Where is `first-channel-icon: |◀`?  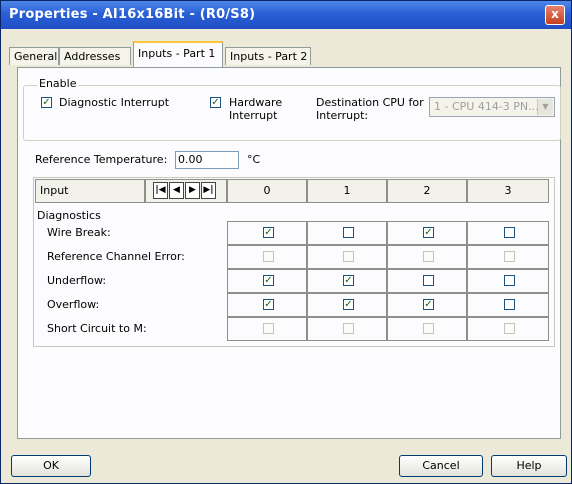
first-channel-icon: |◀ is located at coordinates (160, 190).